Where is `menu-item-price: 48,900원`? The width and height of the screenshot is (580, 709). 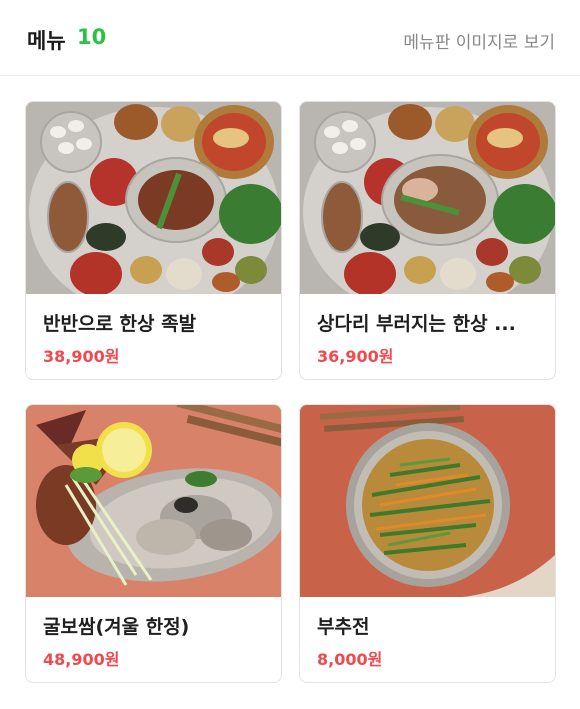
menu-item-price: 48,900원 is located at coordinates (81, 659).